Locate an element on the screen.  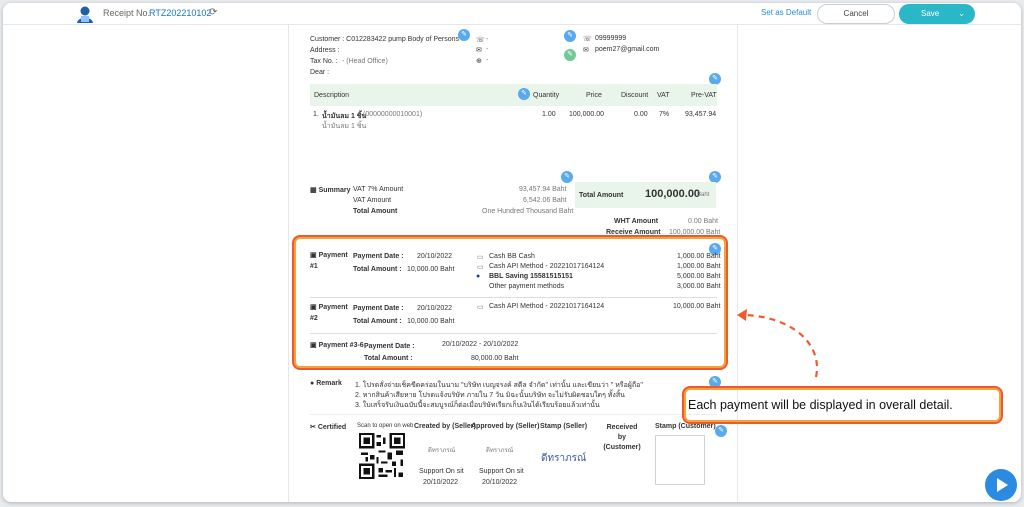
customer-web: - is located at coordinates (487, 60).